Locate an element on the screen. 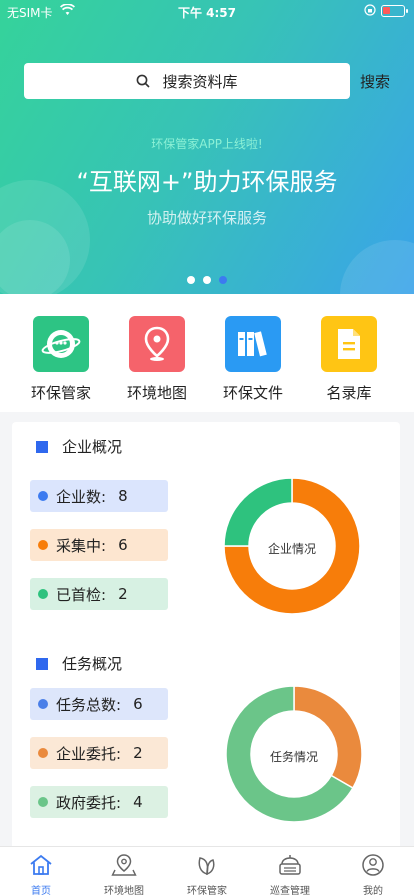  clock: 下午 4:57 is located at coordinates (207, 13).